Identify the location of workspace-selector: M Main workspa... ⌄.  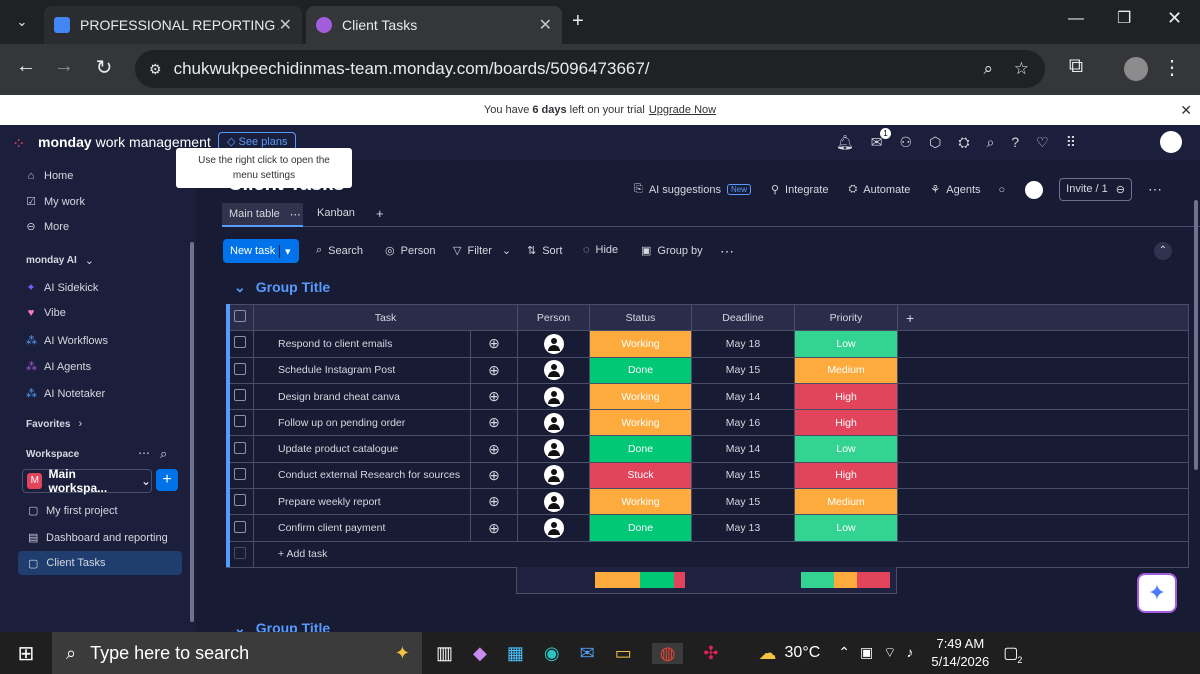
(87, 481).